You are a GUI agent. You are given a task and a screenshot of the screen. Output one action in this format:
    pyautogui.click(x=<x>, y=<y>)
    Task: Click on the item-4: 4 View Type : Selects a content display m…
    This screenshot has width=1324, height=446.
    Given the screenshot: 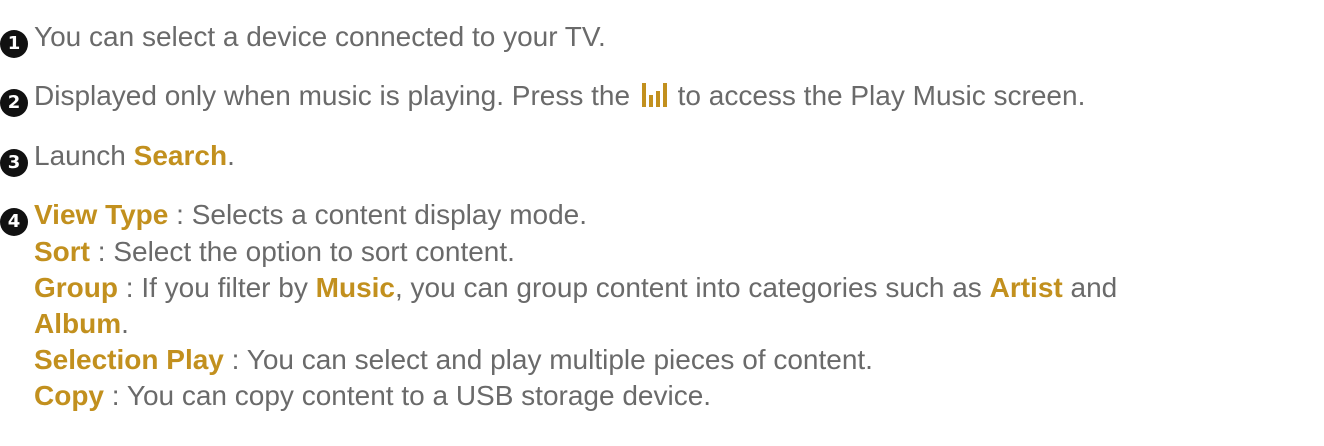 What is the action you would take?
    pyautogui.click(x=293, y=216)
    